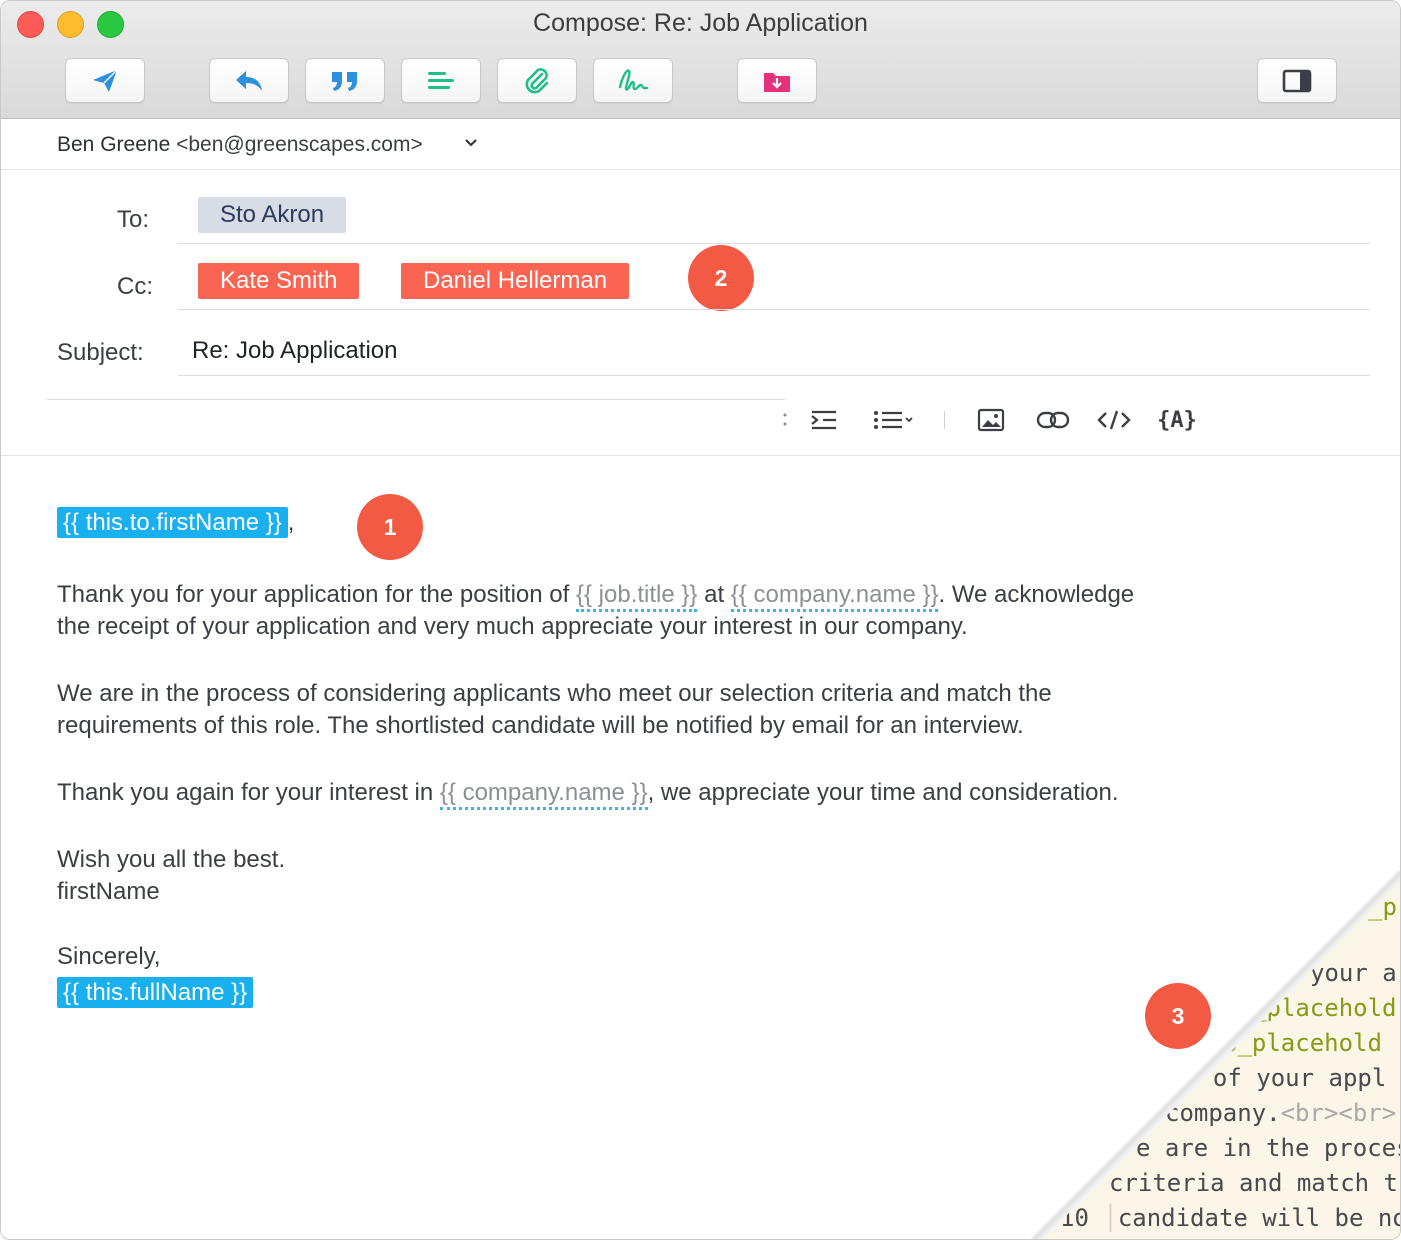  What do you see at coordinates (1114, 420) in the screenshot?
I see `code-view-icon` at bounding box center [1114, 420].